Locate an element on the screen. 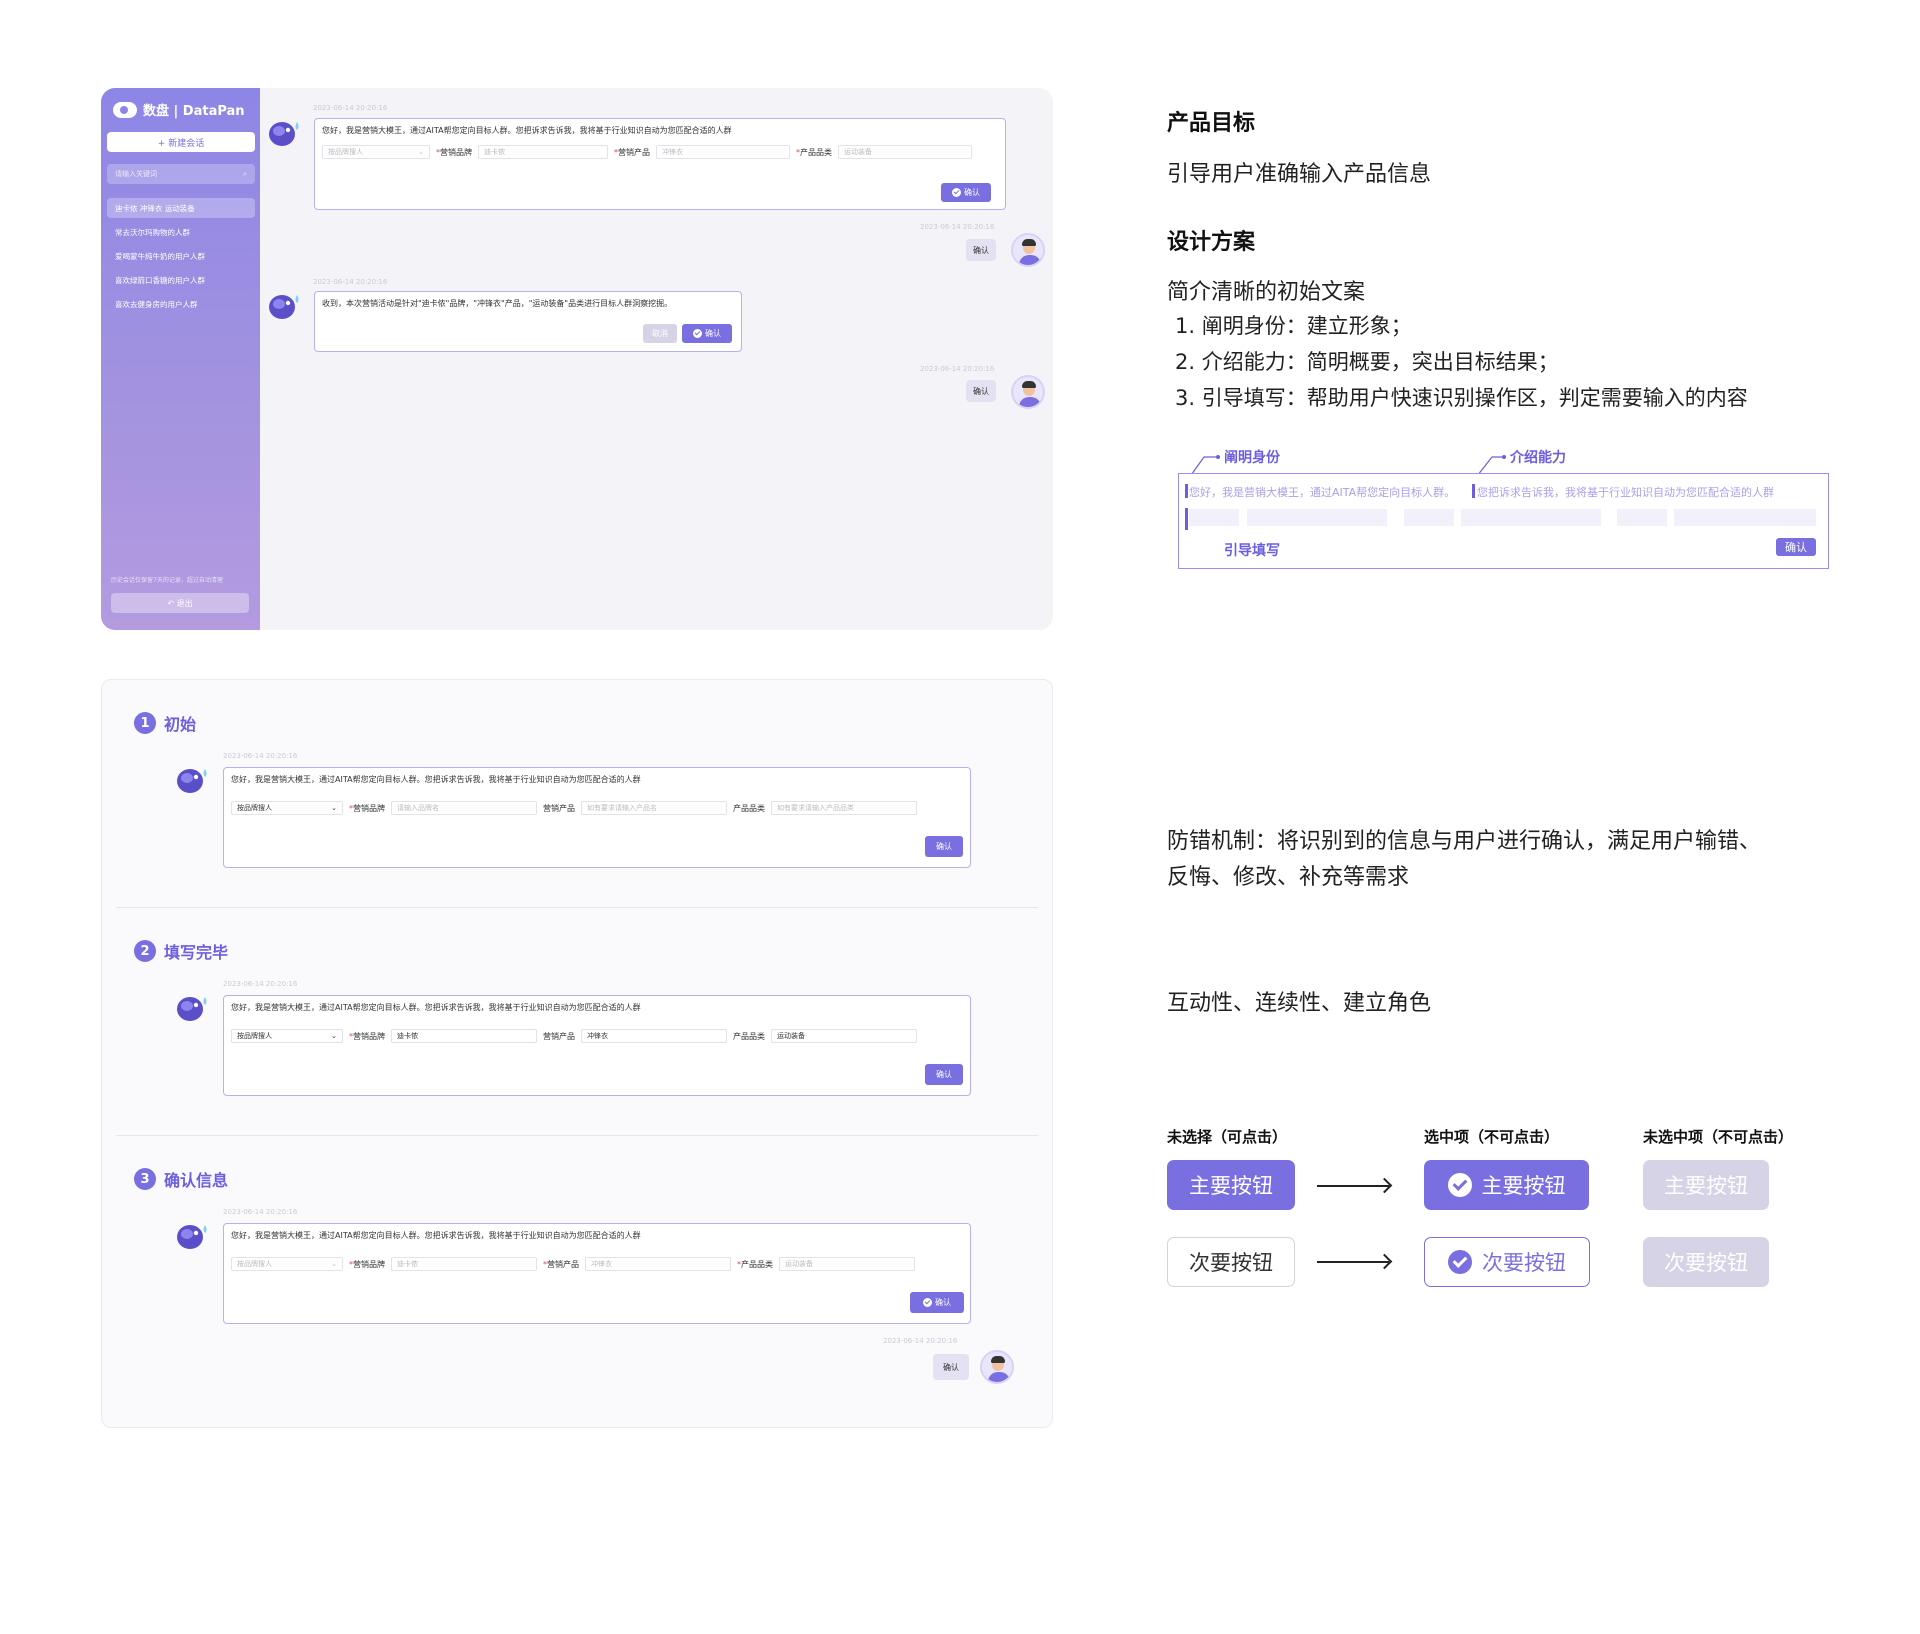 Image resolution: width=1920 pixels, height=1634 pixels. state-label-disabled: 未选中项（不可点击） is located at coordinates (1718, 1137).